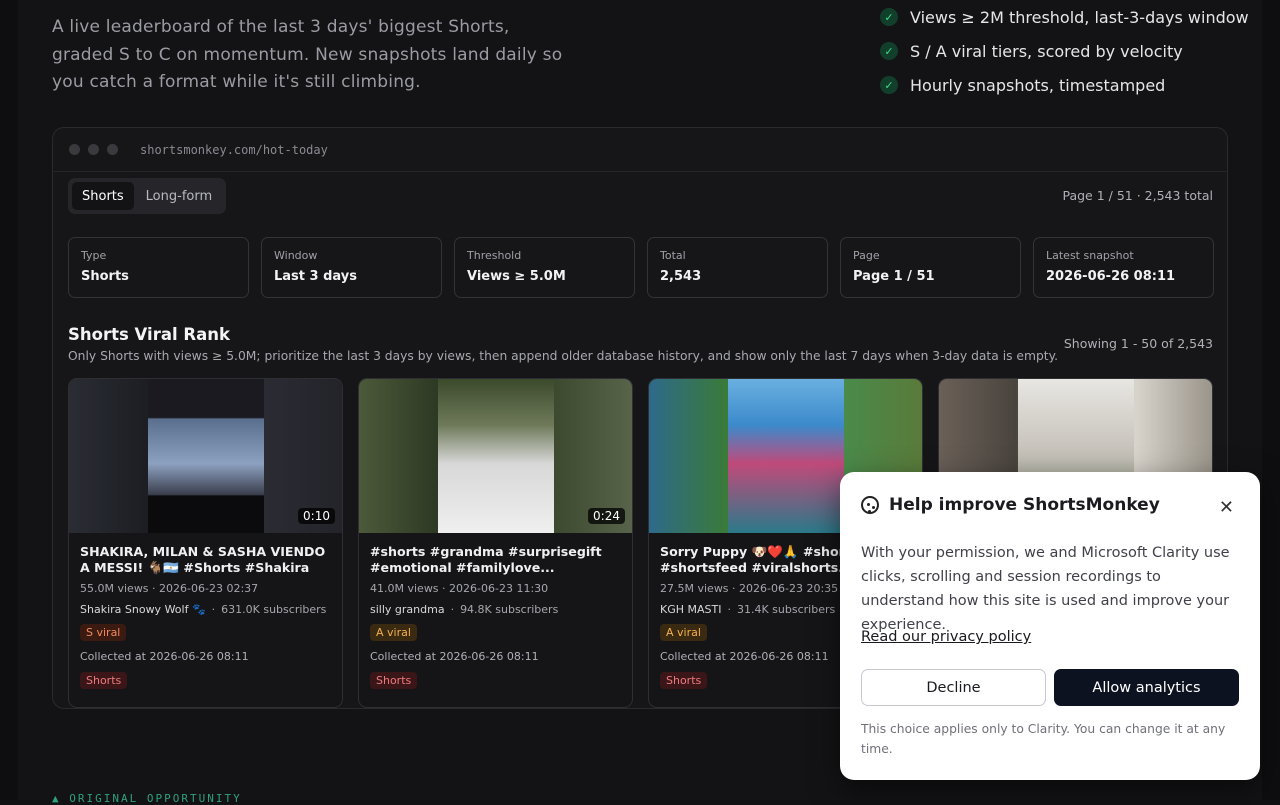 The height and width of the screenshot is (805, 1280). I want to click on dialog-header: Help improve ShortsMonkey, so click(1010, 505).